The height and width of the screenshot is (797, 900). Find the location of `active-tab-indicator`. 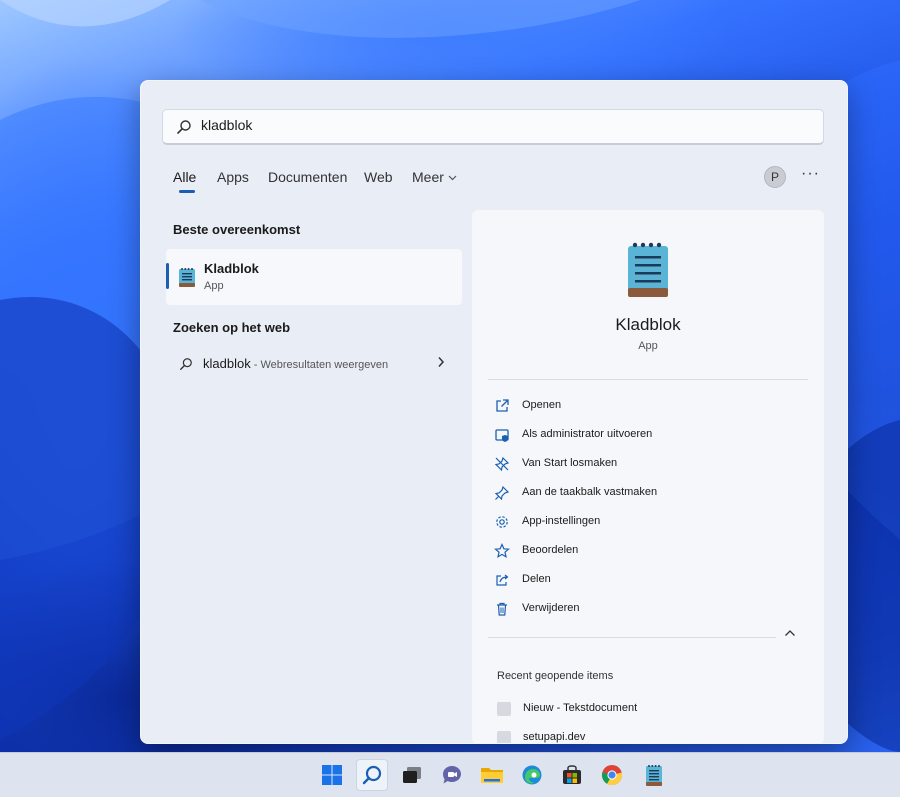

active-tab-indicator is located at coordinates (187, 191).